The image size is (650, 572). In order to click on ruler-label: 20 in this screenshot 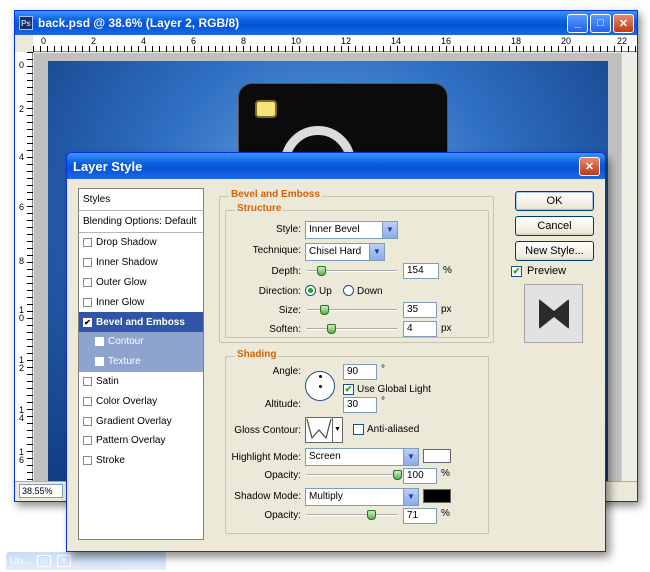, I will do `click(566, 41)`.